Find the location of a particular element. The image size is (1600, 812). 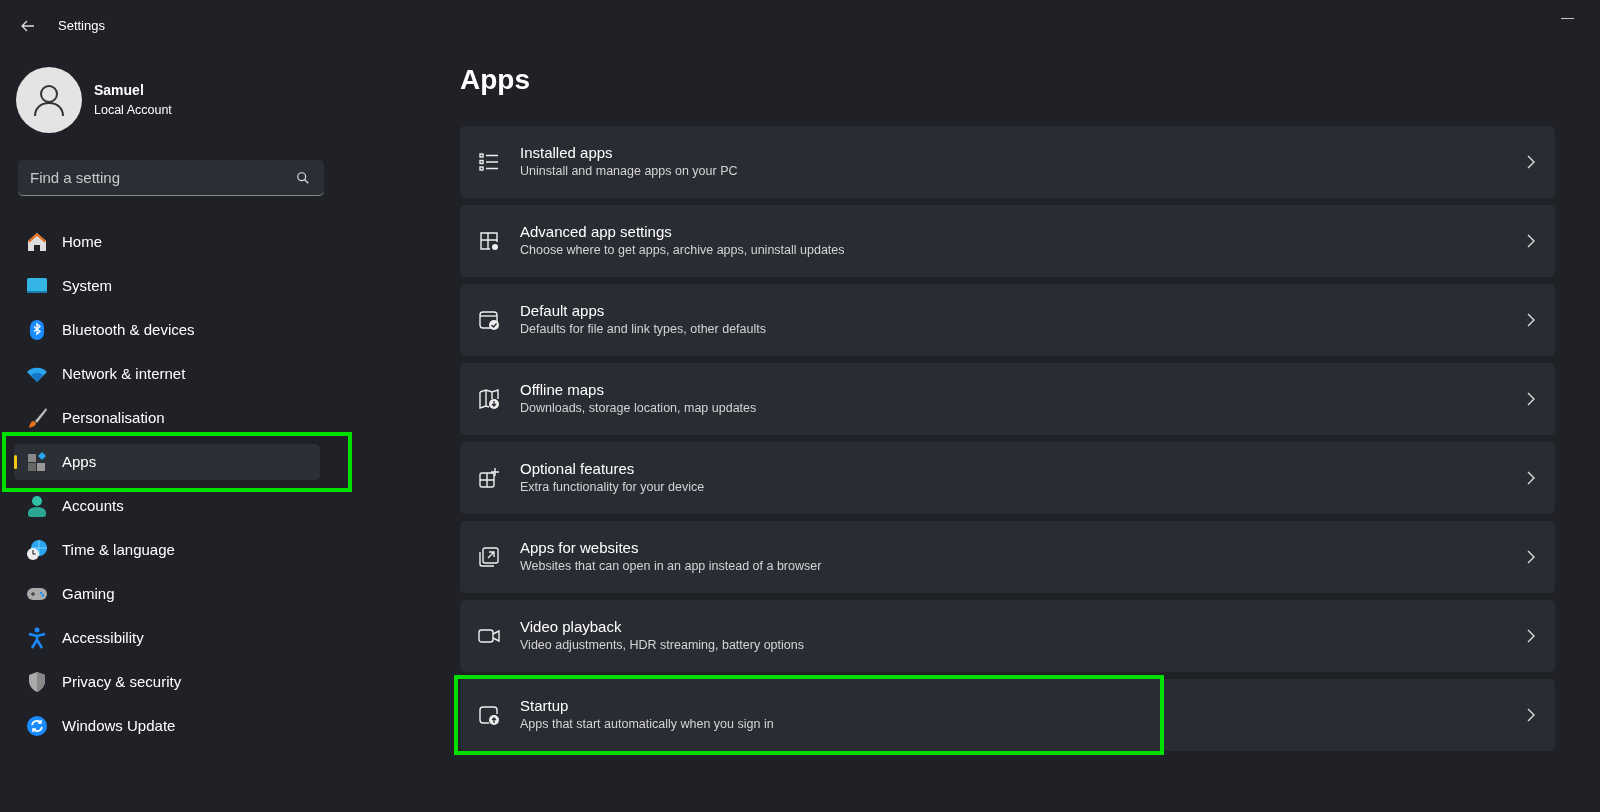

nav-item: Accessibility is located at coordinates (167, 638).